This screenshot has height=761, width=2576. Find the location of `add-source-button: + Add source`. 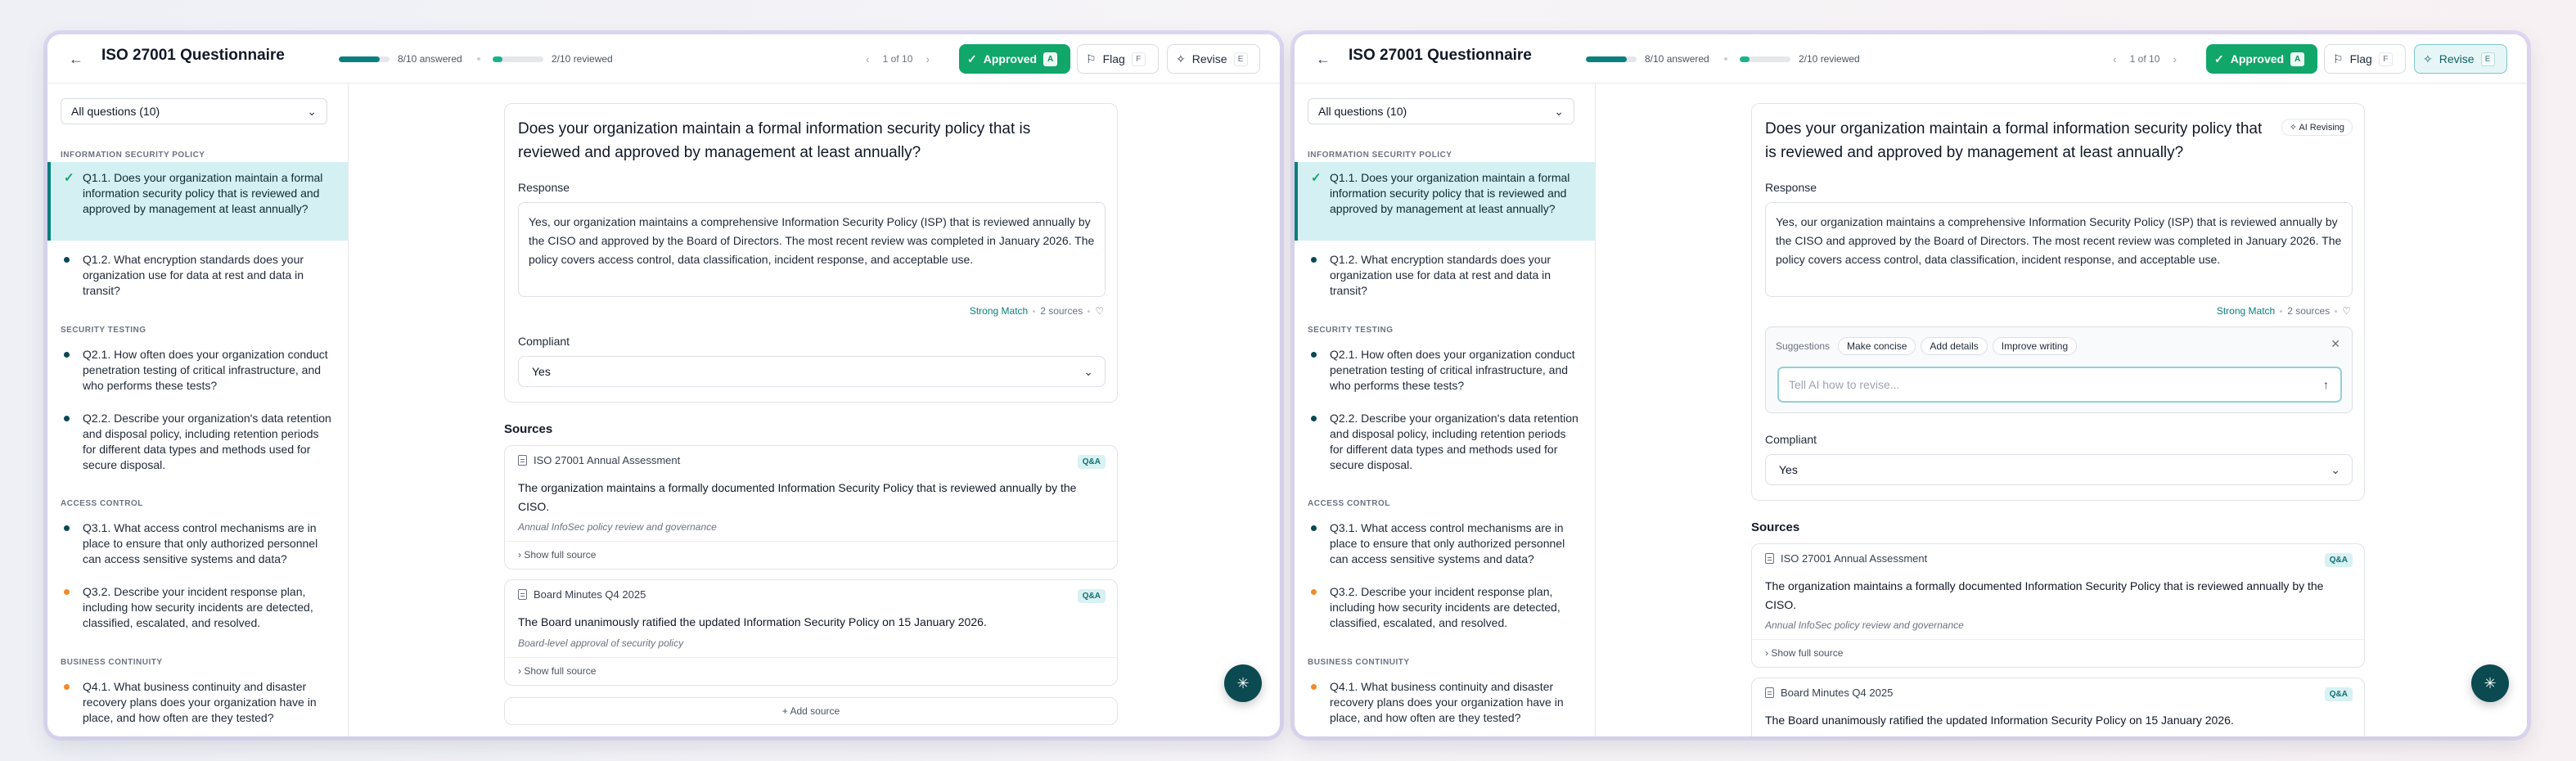

add-source-button: + Add source is located at coordinates (811, 711).